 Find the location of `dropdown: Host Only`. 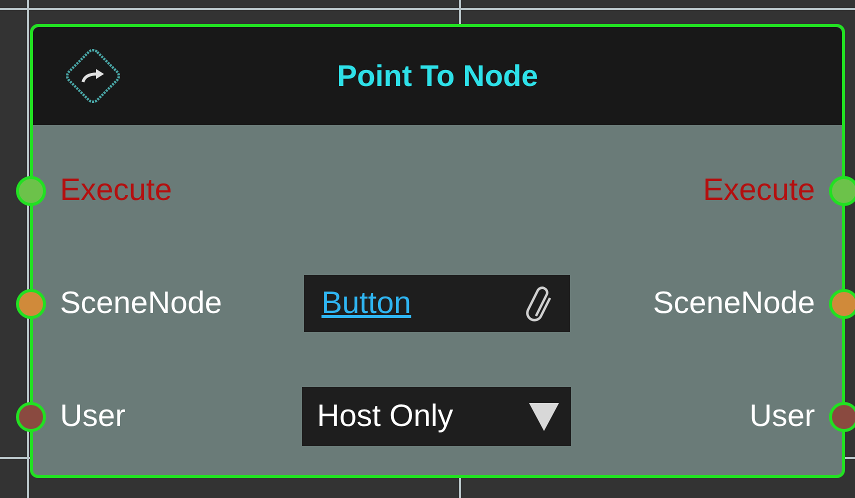

dropdown: Host Only is located at coordinates (436, 416).